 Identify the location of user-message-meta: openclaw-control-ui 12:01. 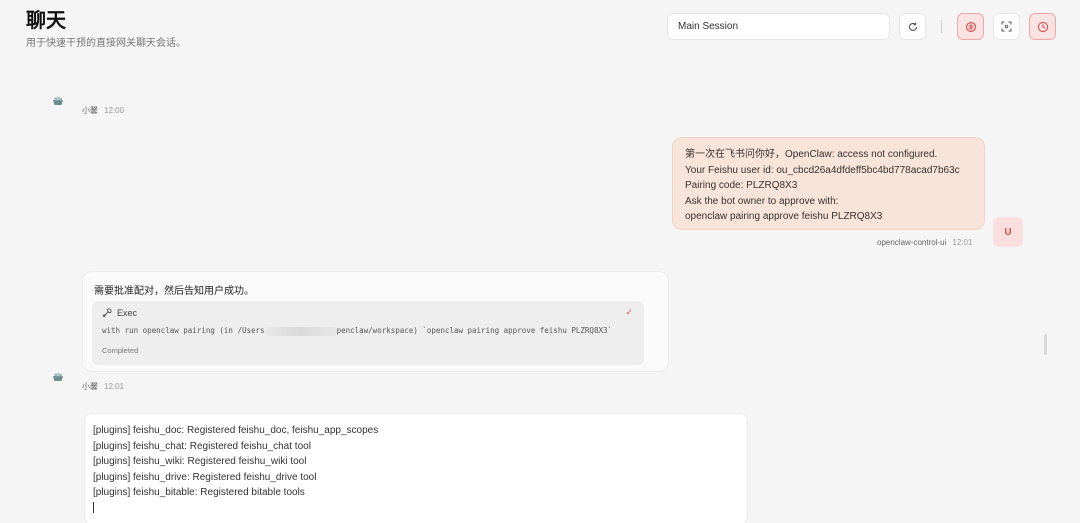
(924, 242).